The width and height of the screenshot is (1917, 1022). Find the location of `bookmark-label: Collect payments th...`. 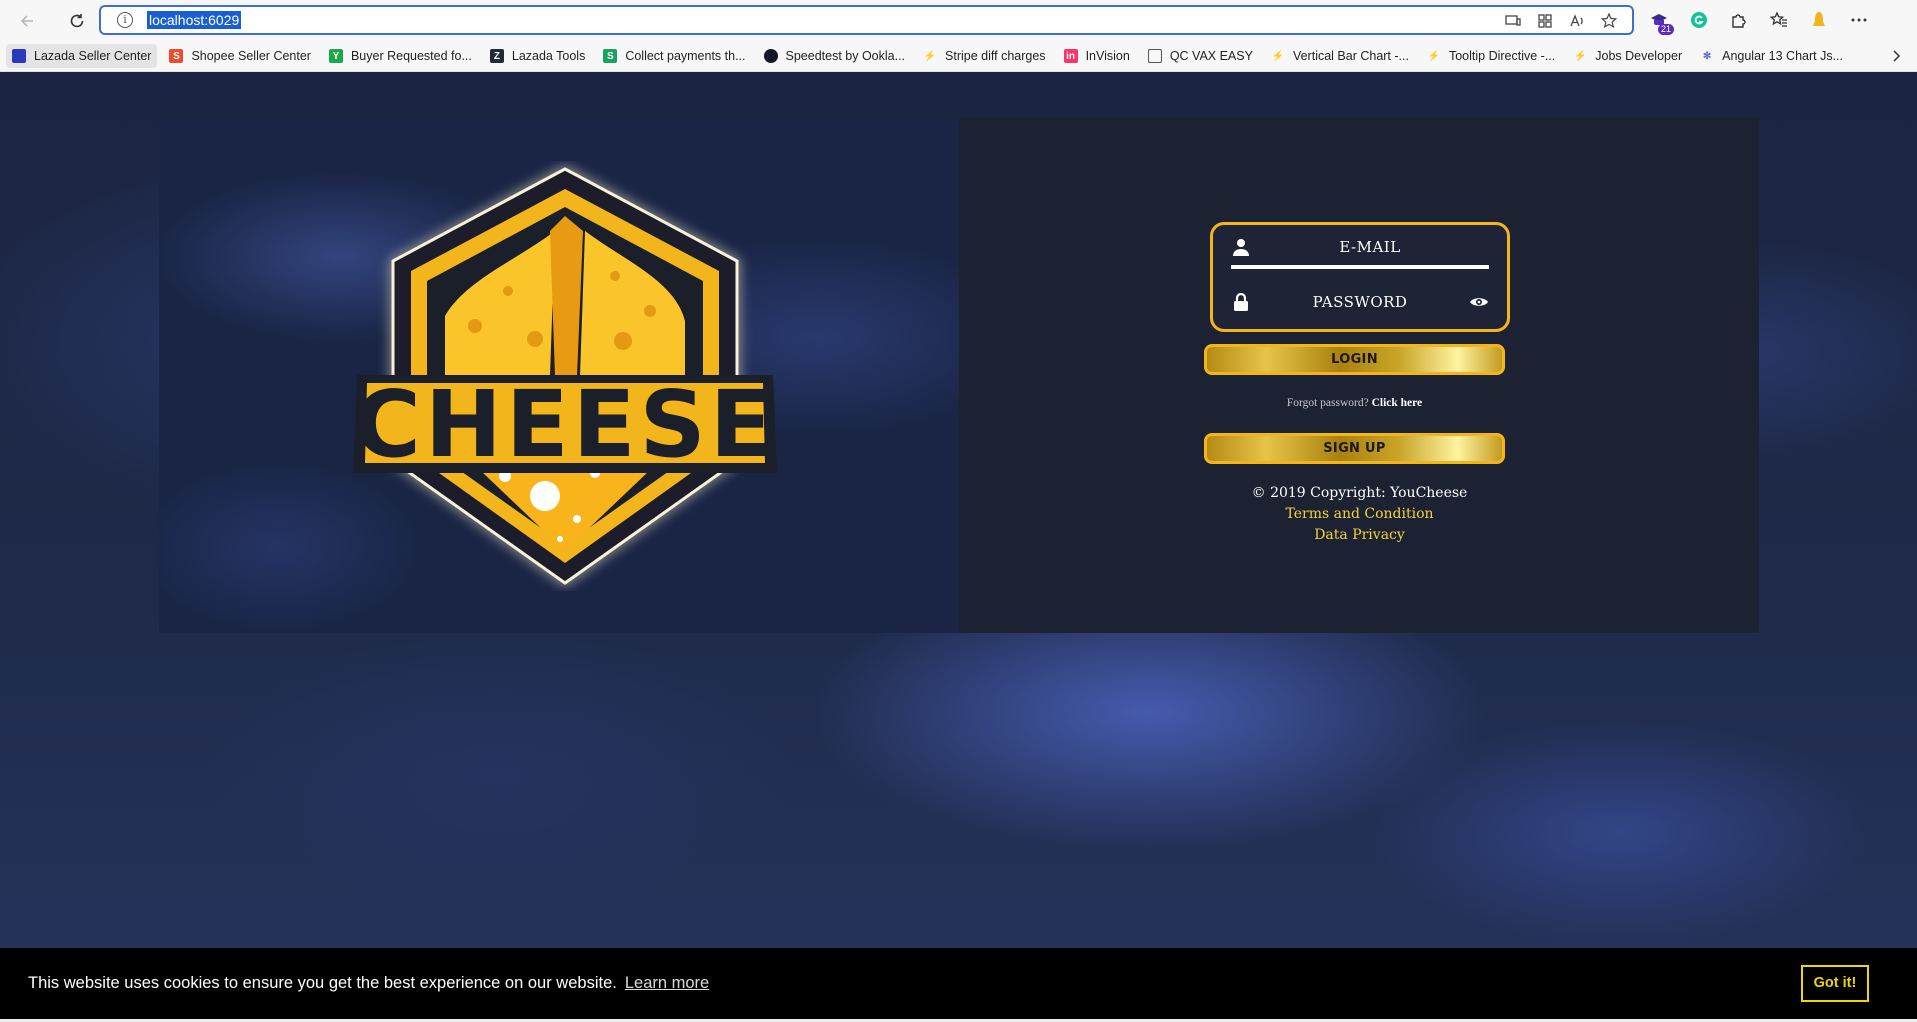

bookmark-label: Collect payments th... is located at coordinates (685, 56).